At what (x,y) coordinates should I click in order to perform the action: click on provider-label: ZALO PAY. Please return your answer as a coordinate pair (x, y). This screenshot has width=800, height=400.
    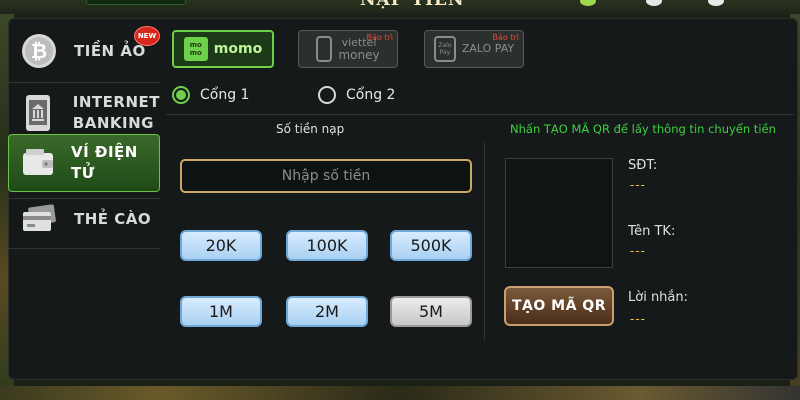
    Looking at the image, I should click on (488, 48).